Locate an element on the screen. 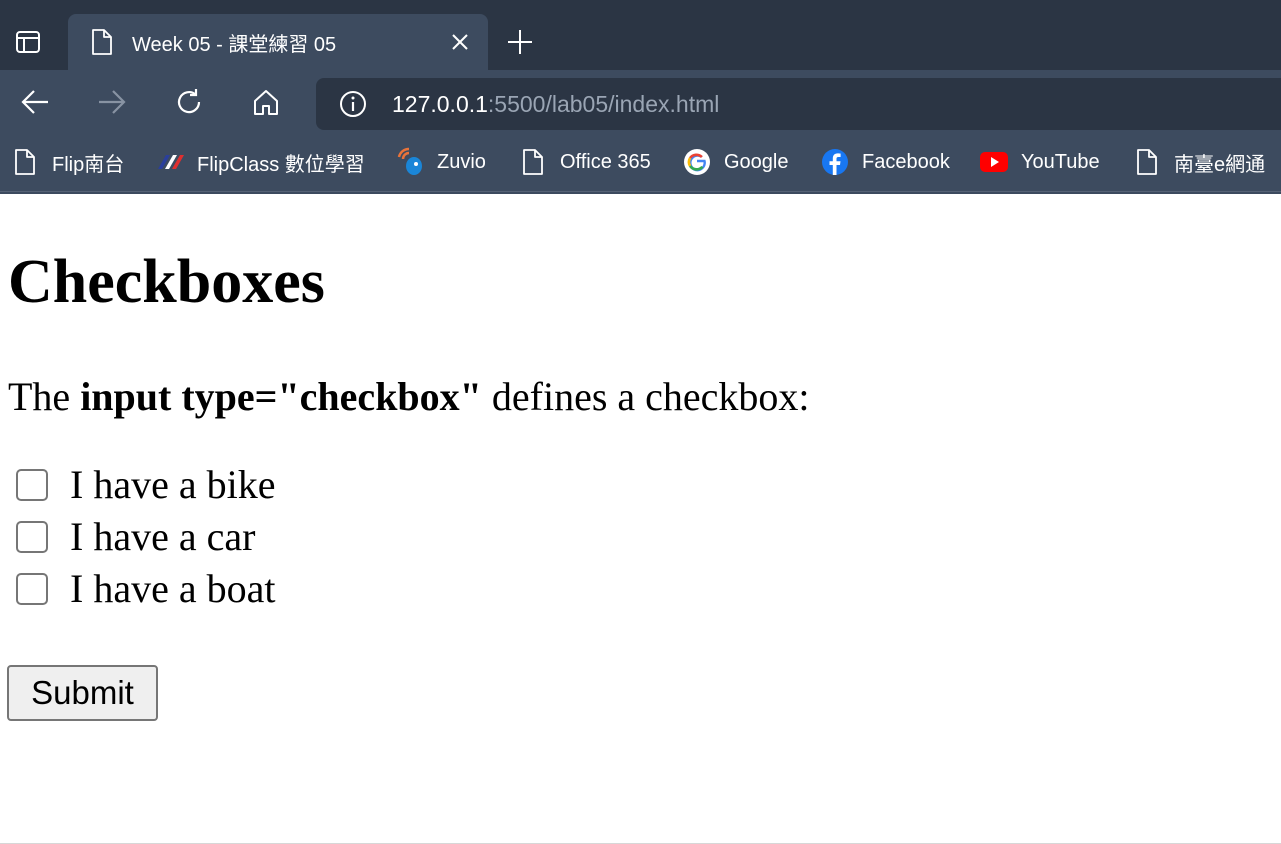 The image size is (1281, 844). bookmark-label: Zuvio is located at coordinates (461, 161).